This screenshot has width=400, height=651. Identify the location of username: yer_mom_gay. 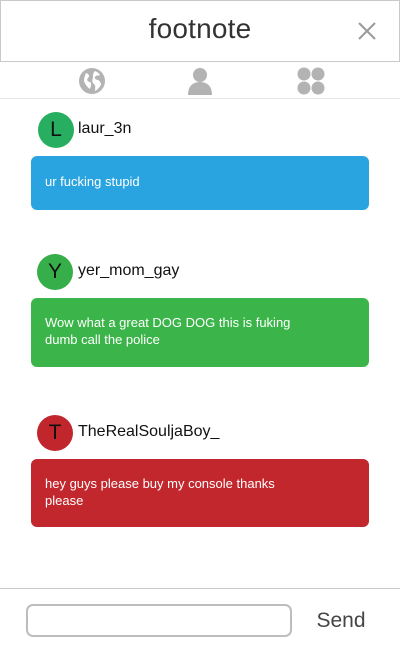
(128, 271).